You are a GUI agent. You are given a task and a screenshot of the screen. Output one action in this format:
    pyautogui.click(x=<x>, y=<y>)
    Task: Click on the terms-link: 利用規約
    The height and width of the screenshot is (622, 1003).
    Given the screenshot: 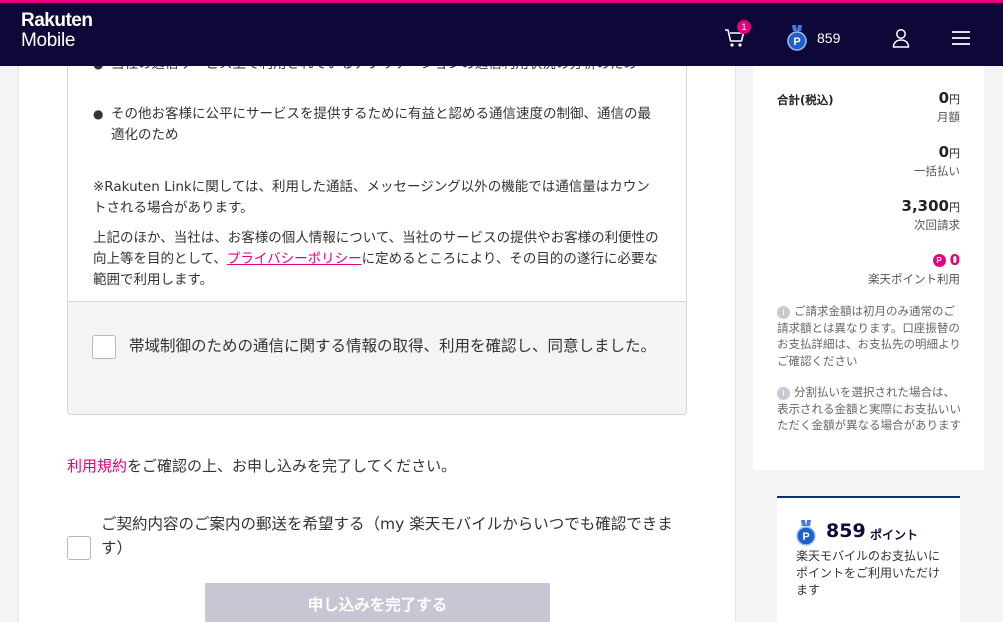 What is the action you would take?
    pyautogui.click(x=97, y=466)
    